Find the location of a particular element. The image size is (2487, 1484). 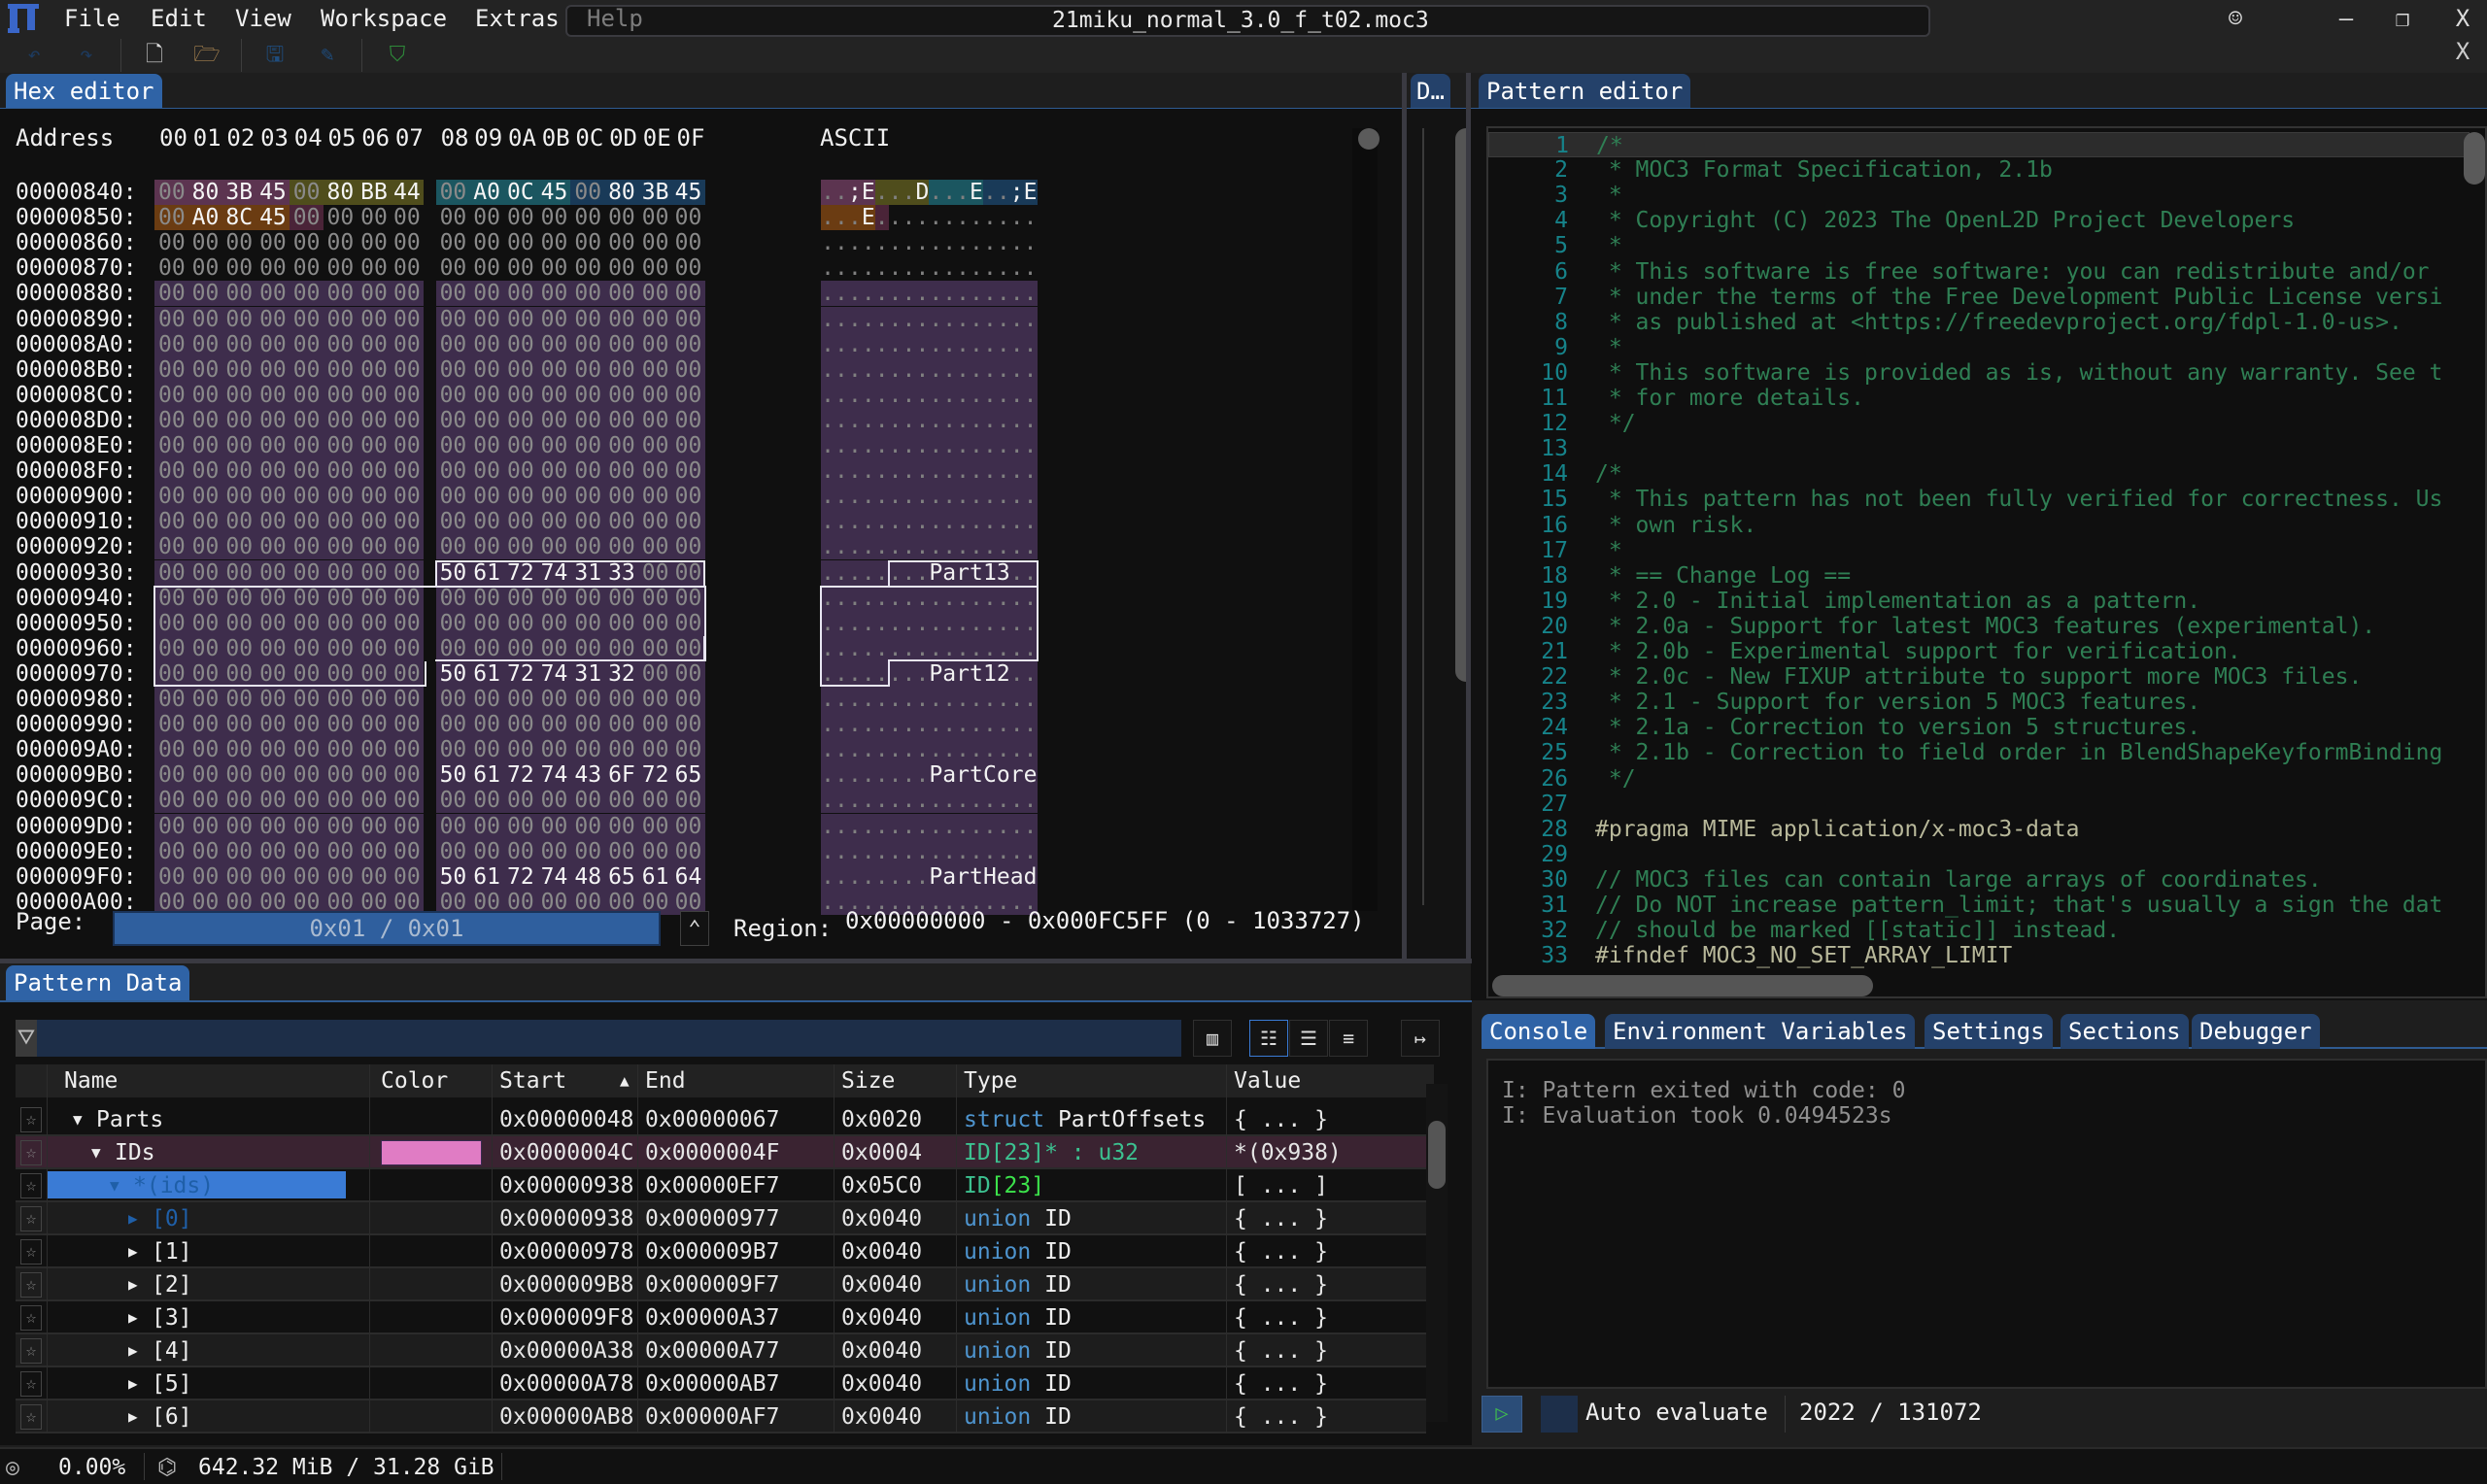

close-tab-button: X is located at coordinates (2462, 51).